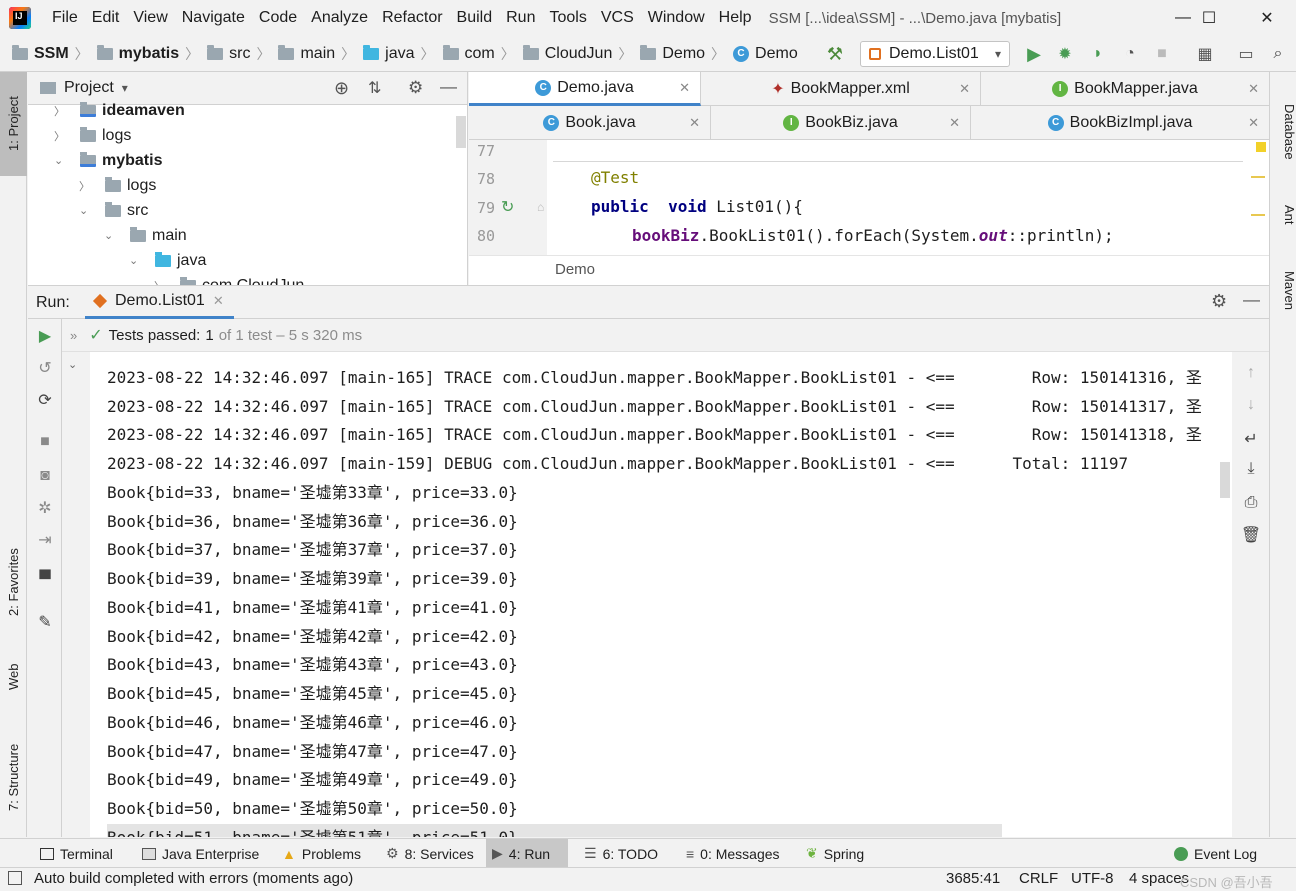  I want to click on tree-item-com-cloudjun: 〉com.CloudJun, so click(229, 279).